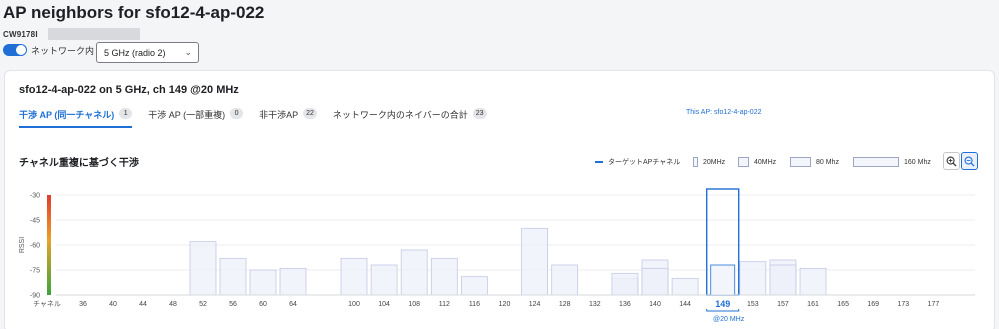 The width and height of the screenshot is (999, 329). Describe the element at coordinates (723, 280) in the screenshot. I see `target-bar` at that location.